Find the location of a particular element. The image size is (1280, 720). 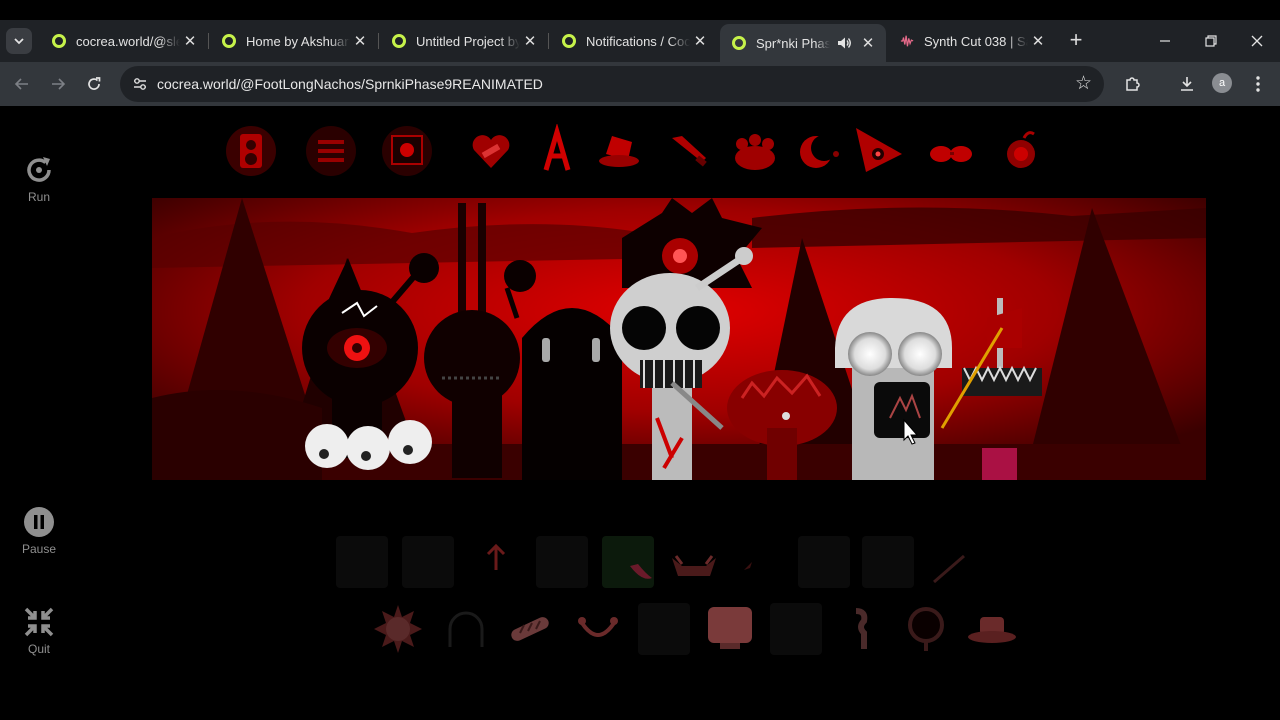

kebab-menu-icon is located at coordinates (1258, 84).